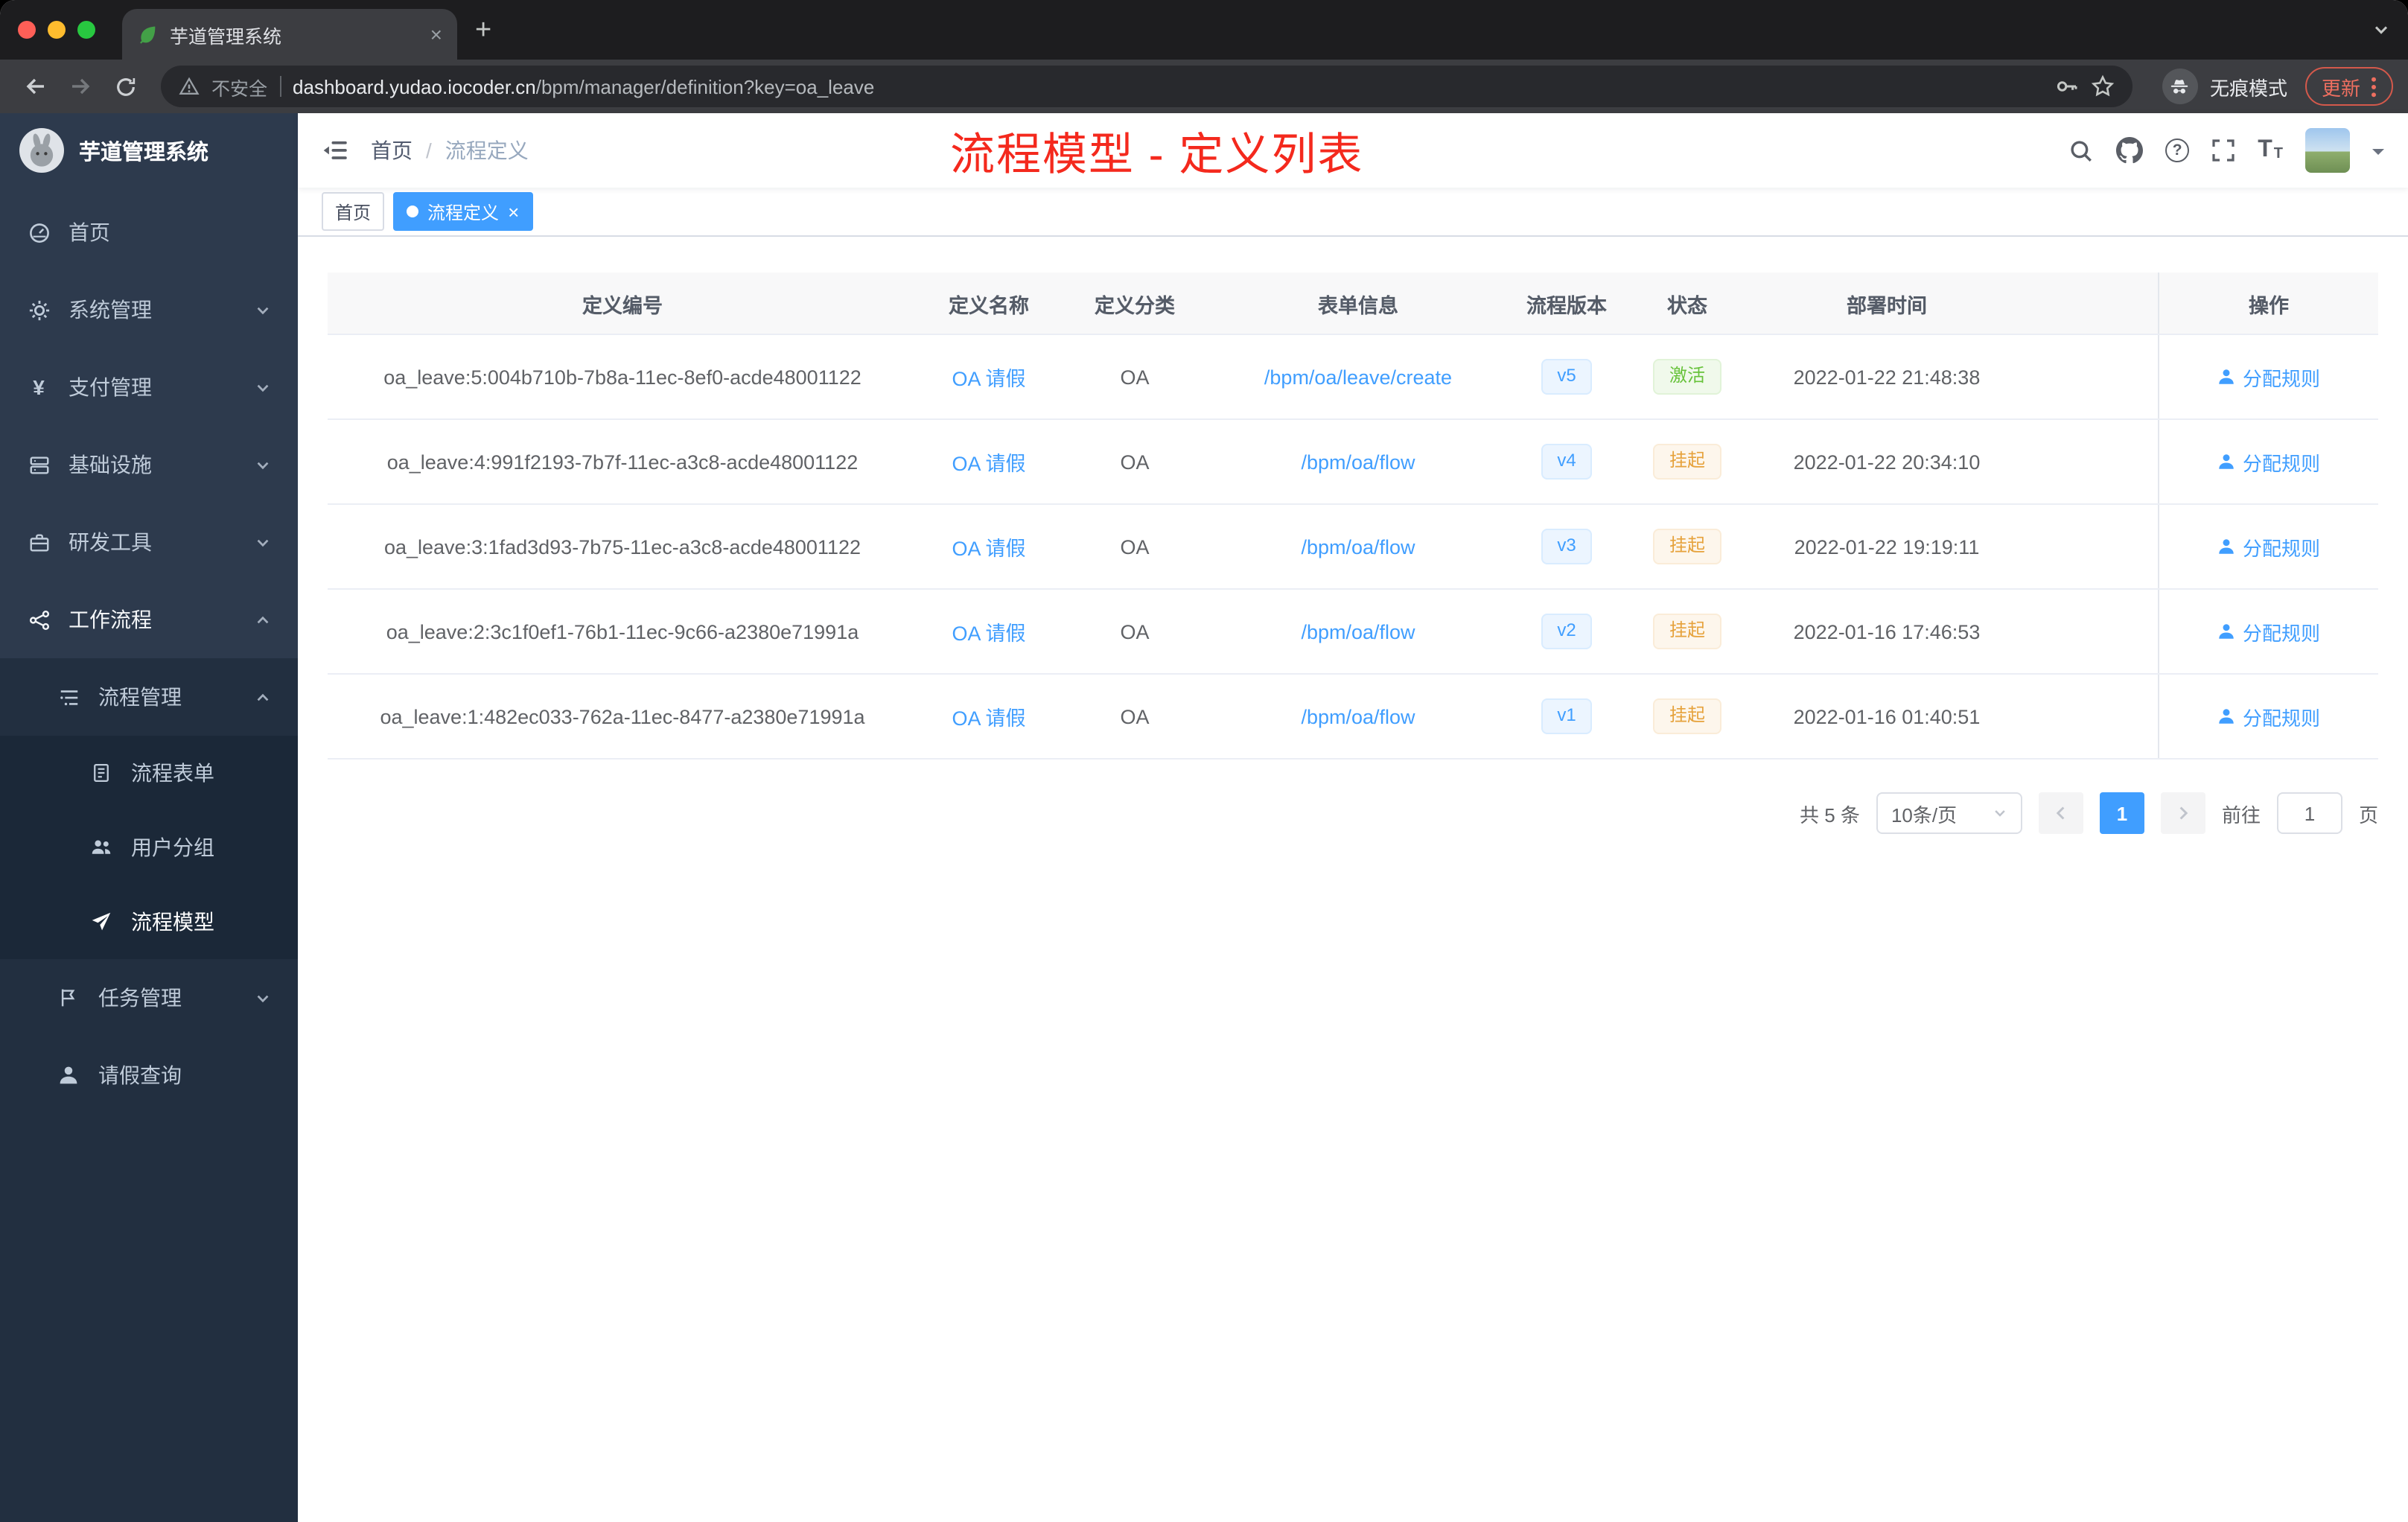 This screenshot has height=1522, width=2408. I want to click on breadcrumb: 首页 / 流程定义, so click(450, 150).